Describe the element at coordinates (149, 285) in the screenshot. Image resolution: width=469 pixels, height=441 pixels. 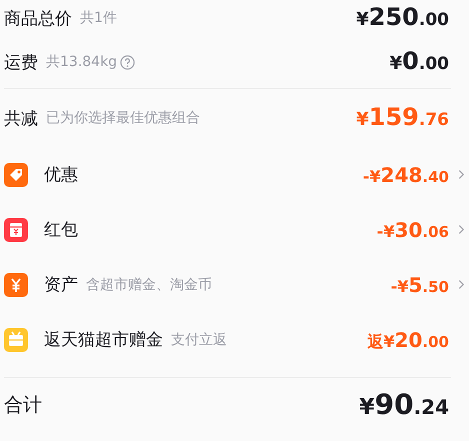
I see `row-note: 含超市赠金、淘金币` at that location.